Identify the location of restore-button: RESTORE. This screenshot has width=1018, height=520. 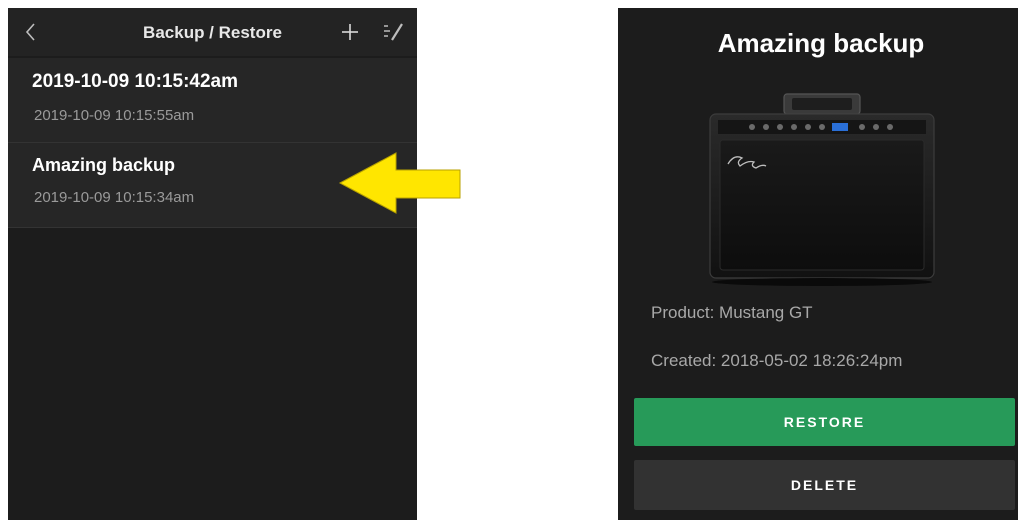
(824, 422).